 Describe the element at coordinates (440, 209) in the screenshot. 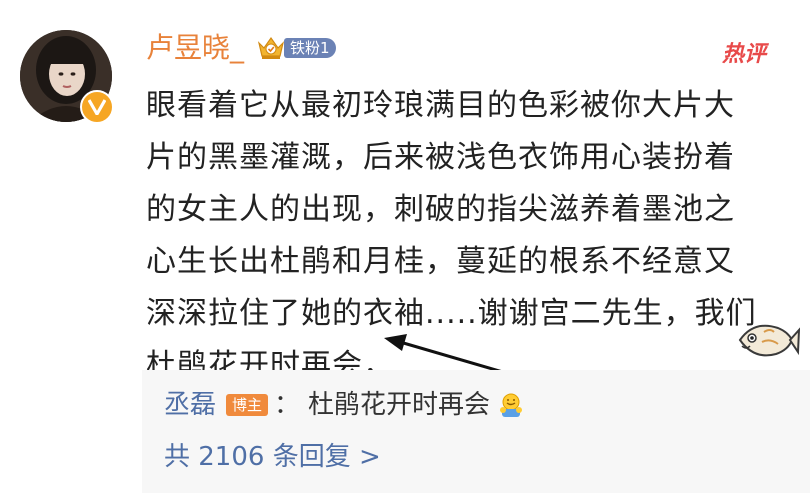

I see `comment-line: 的女主人的出现，刺破的指尖滋养着墨池之` at that location.